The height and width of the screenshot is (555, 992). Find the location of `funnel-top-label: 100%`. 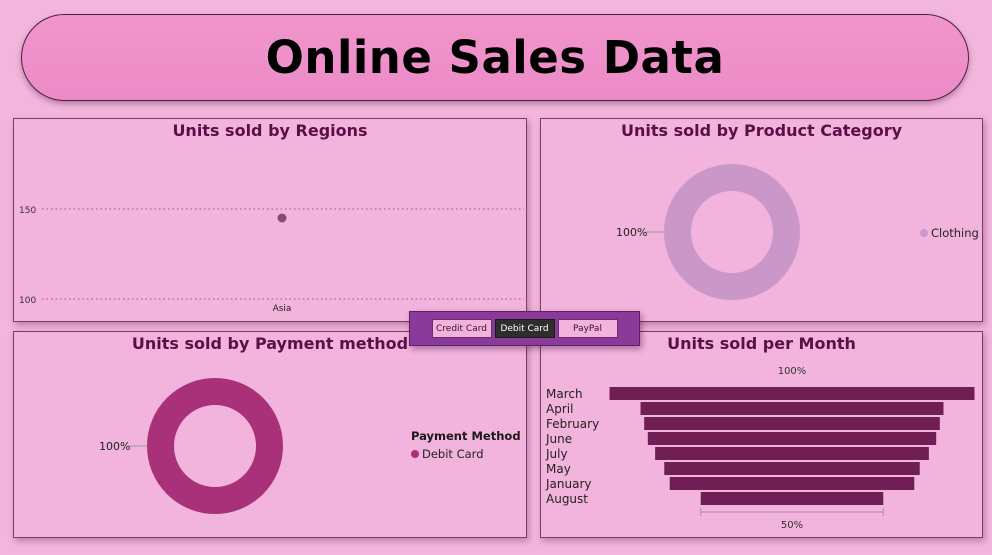

funnel-top-label: 100% is located at coordinates (792, 371).